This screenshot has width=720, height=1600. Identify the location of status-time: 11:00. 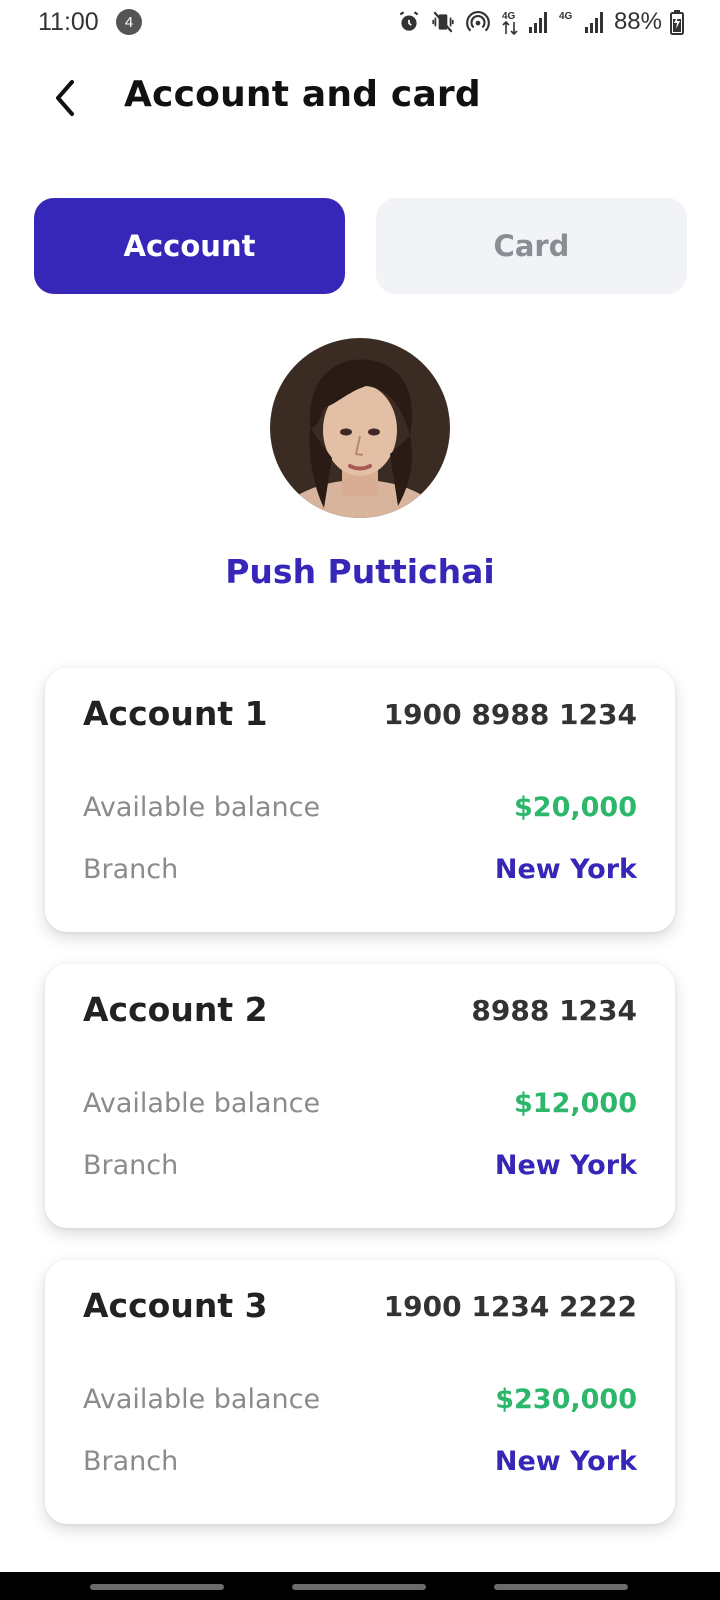
(68, 22).